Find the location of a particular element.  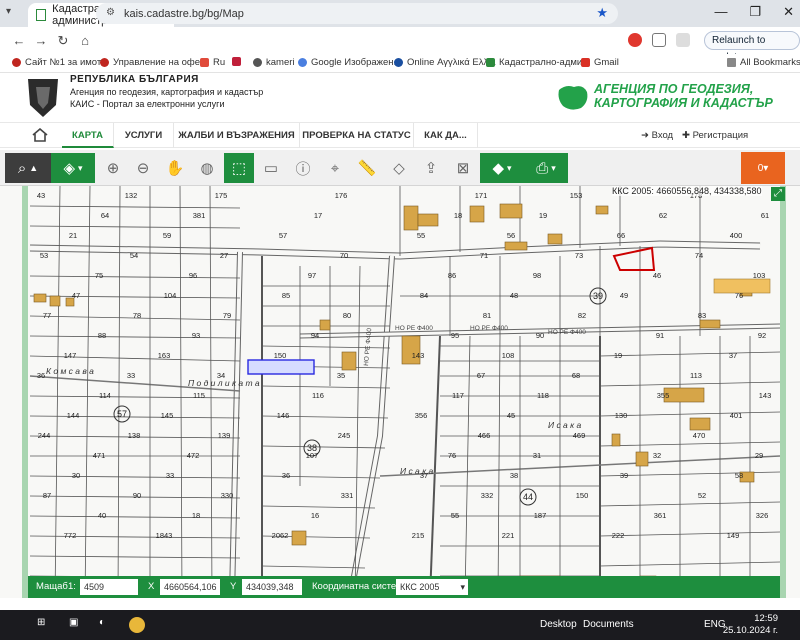

maximize-icon: ❐ is located at coordinates (755, 12).